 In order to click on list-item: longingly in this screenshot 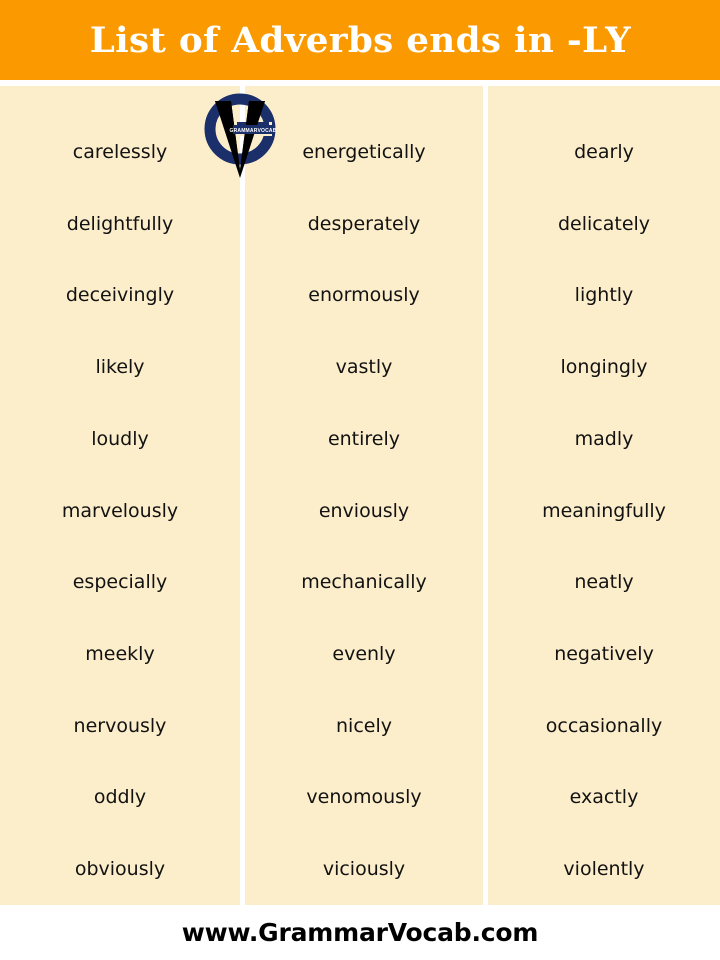, I will do `click(604, 367)`.